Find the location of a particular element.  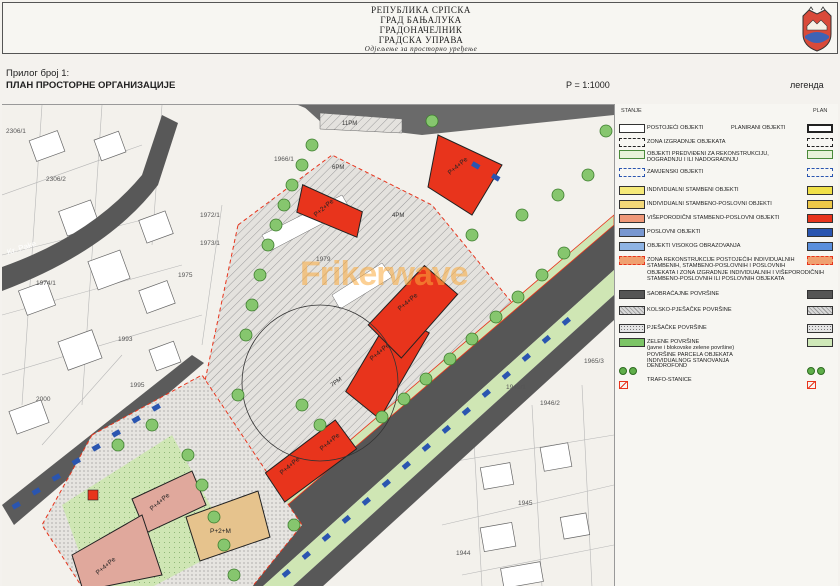

legend-item-label: SAOBRAĆAJNE POVRŠINE is located at coordinates (683, 294).